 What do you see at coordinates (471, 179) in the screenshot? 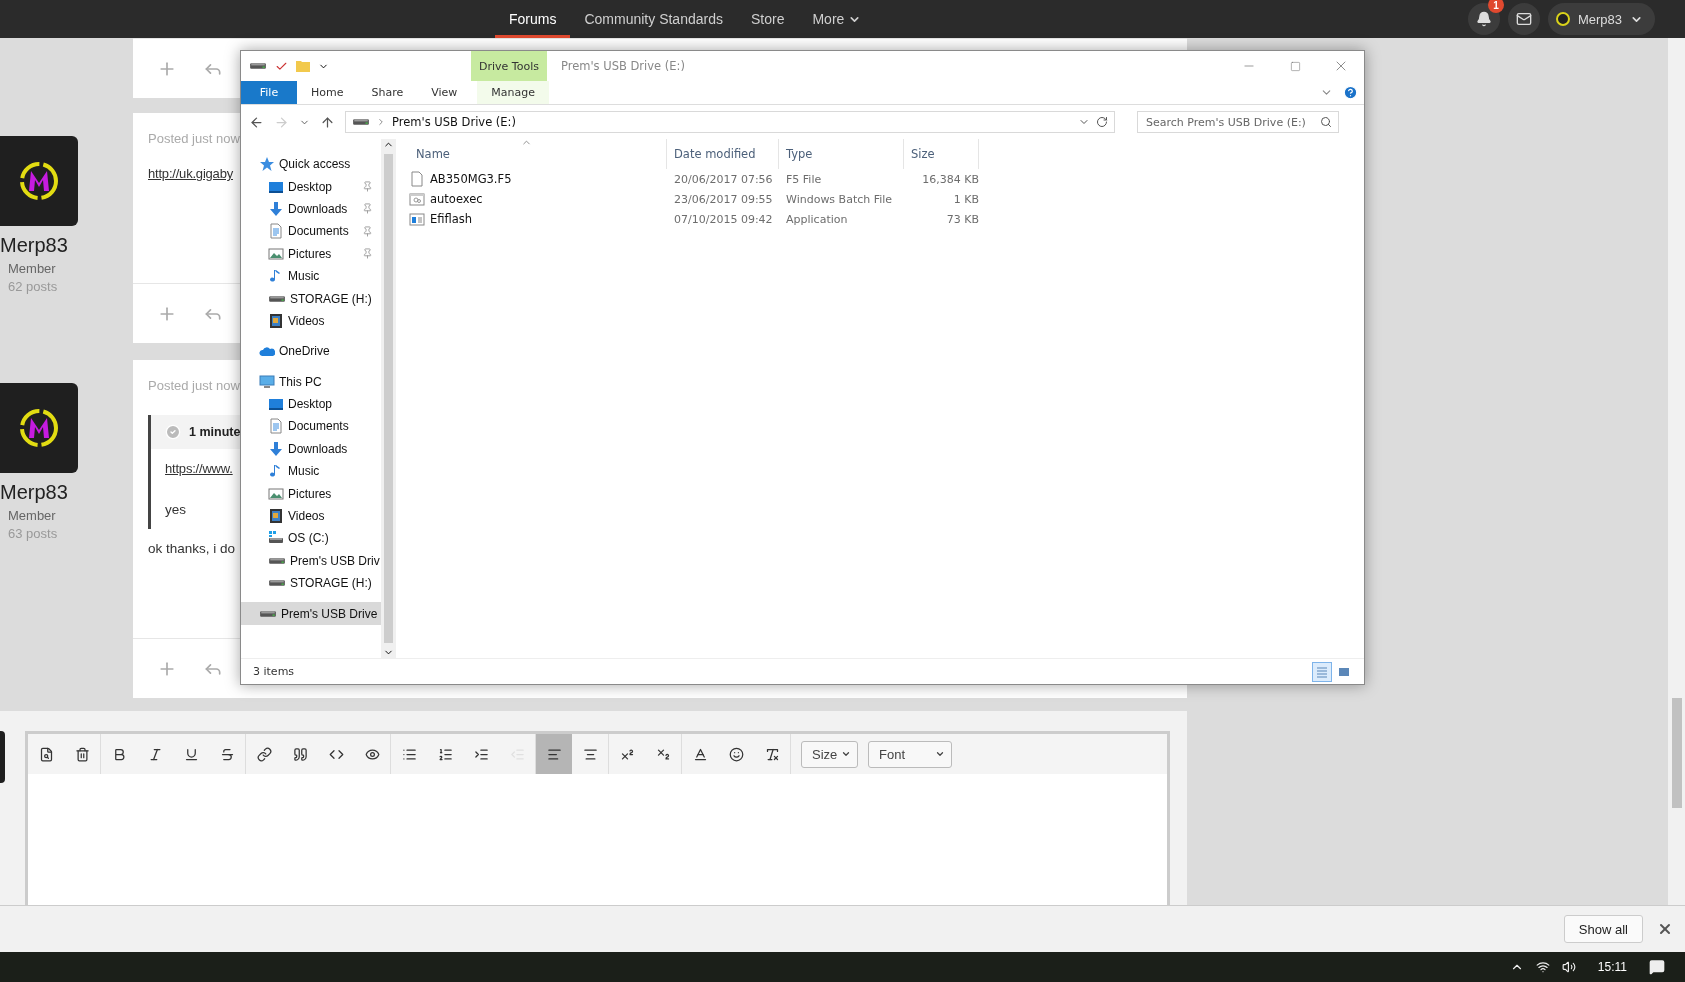
I see `file-name: AB350MG3.F5` at bounding box center [471, 179].